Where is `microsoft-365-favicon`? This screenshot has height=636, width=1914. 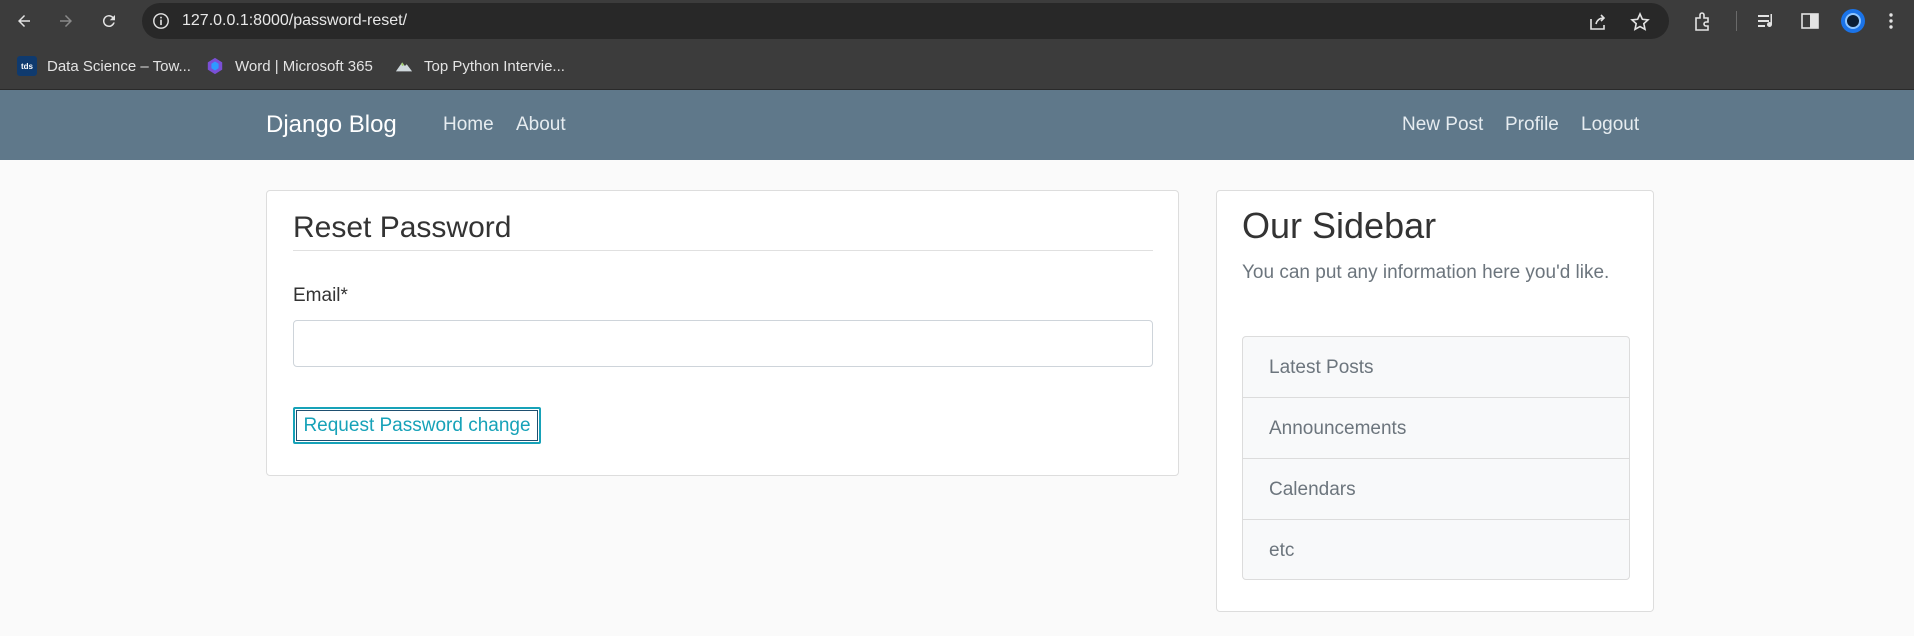
microsoft-365-favicon is located at coordinates (215, 66).